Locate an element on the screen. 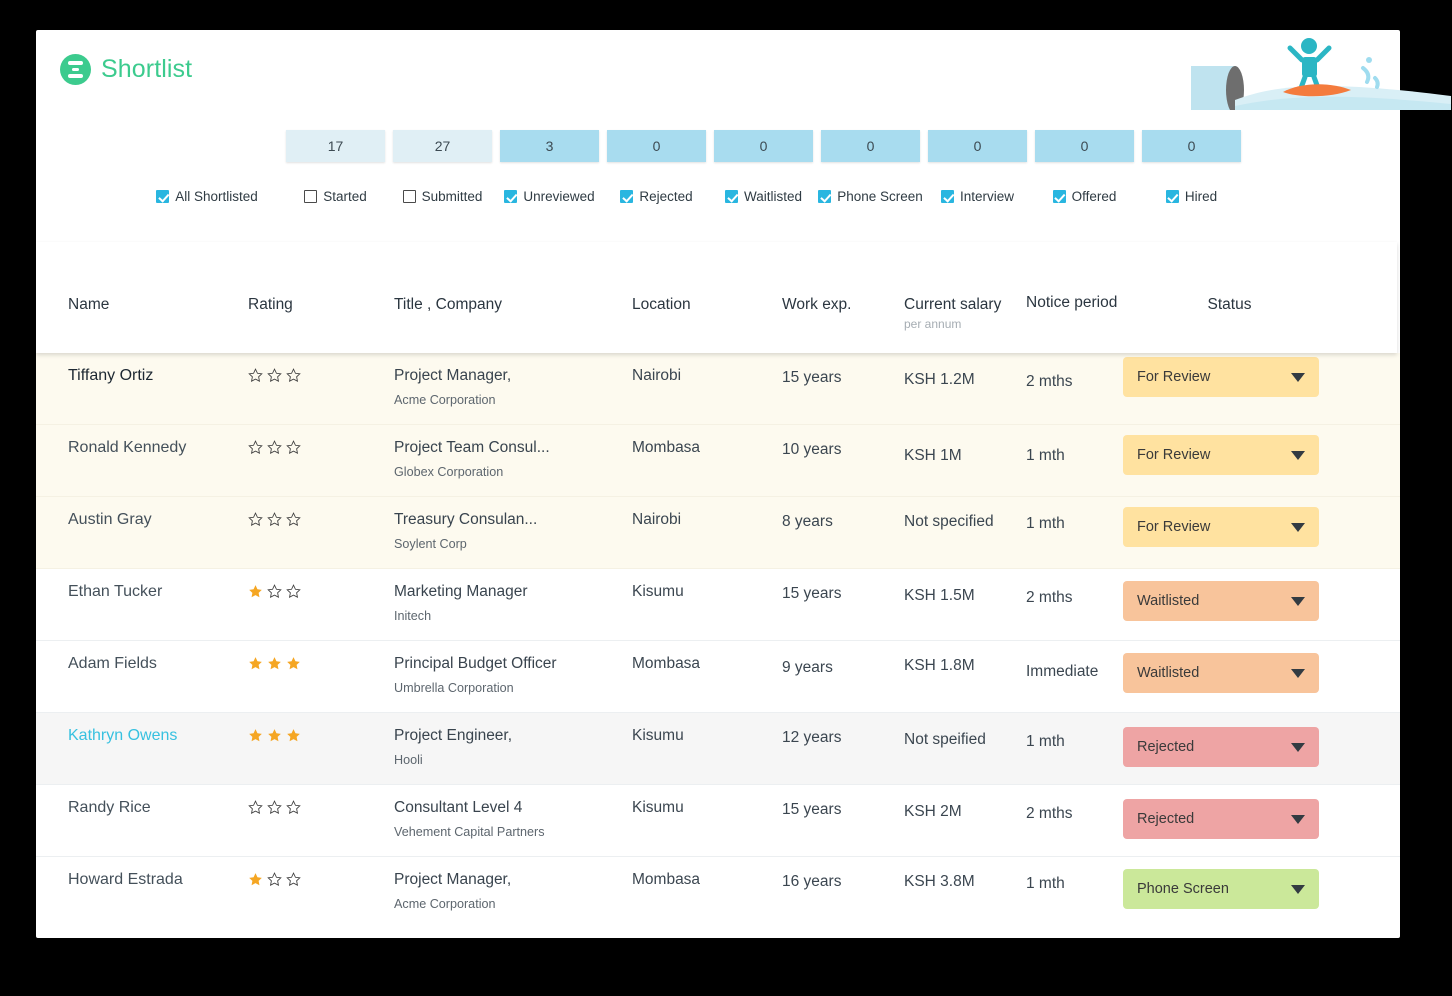  cell-status: Rejected is located at coordinates (1229, 819).